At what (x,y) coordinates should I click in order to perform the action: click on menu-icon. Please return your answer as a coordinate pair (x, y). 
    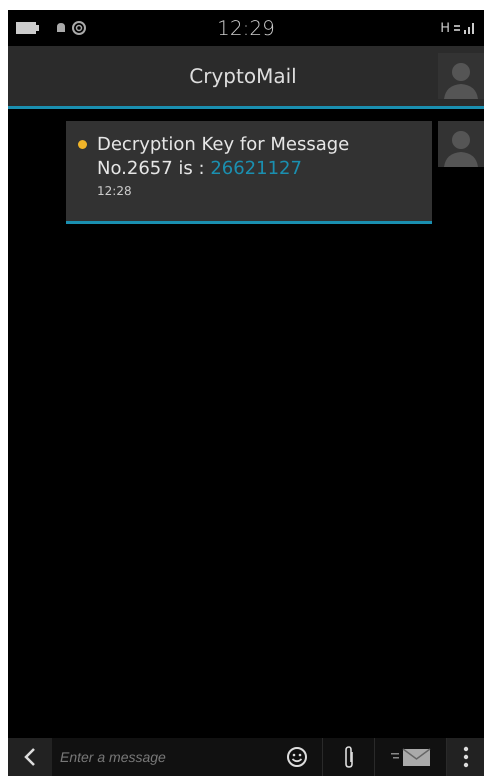
    Looking at the image, I should click on (465, 757).